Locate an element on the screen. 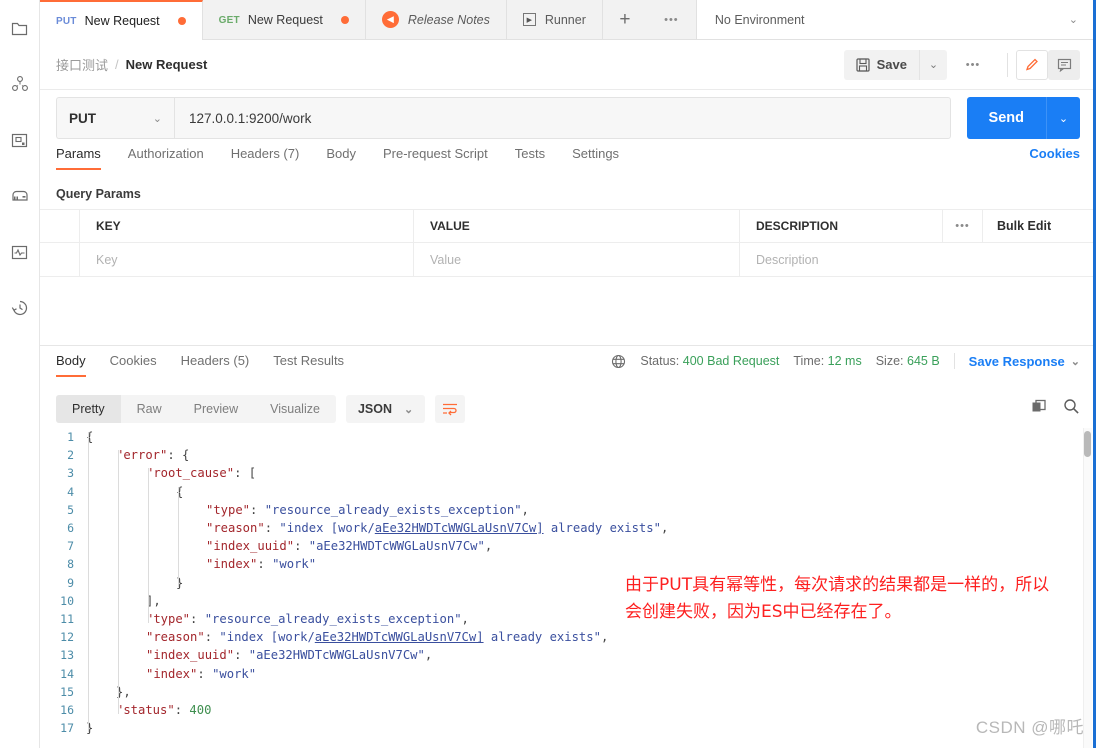 This screenshot has width=1096, height=748. copy-icon is located at coordinates (1039, 405).